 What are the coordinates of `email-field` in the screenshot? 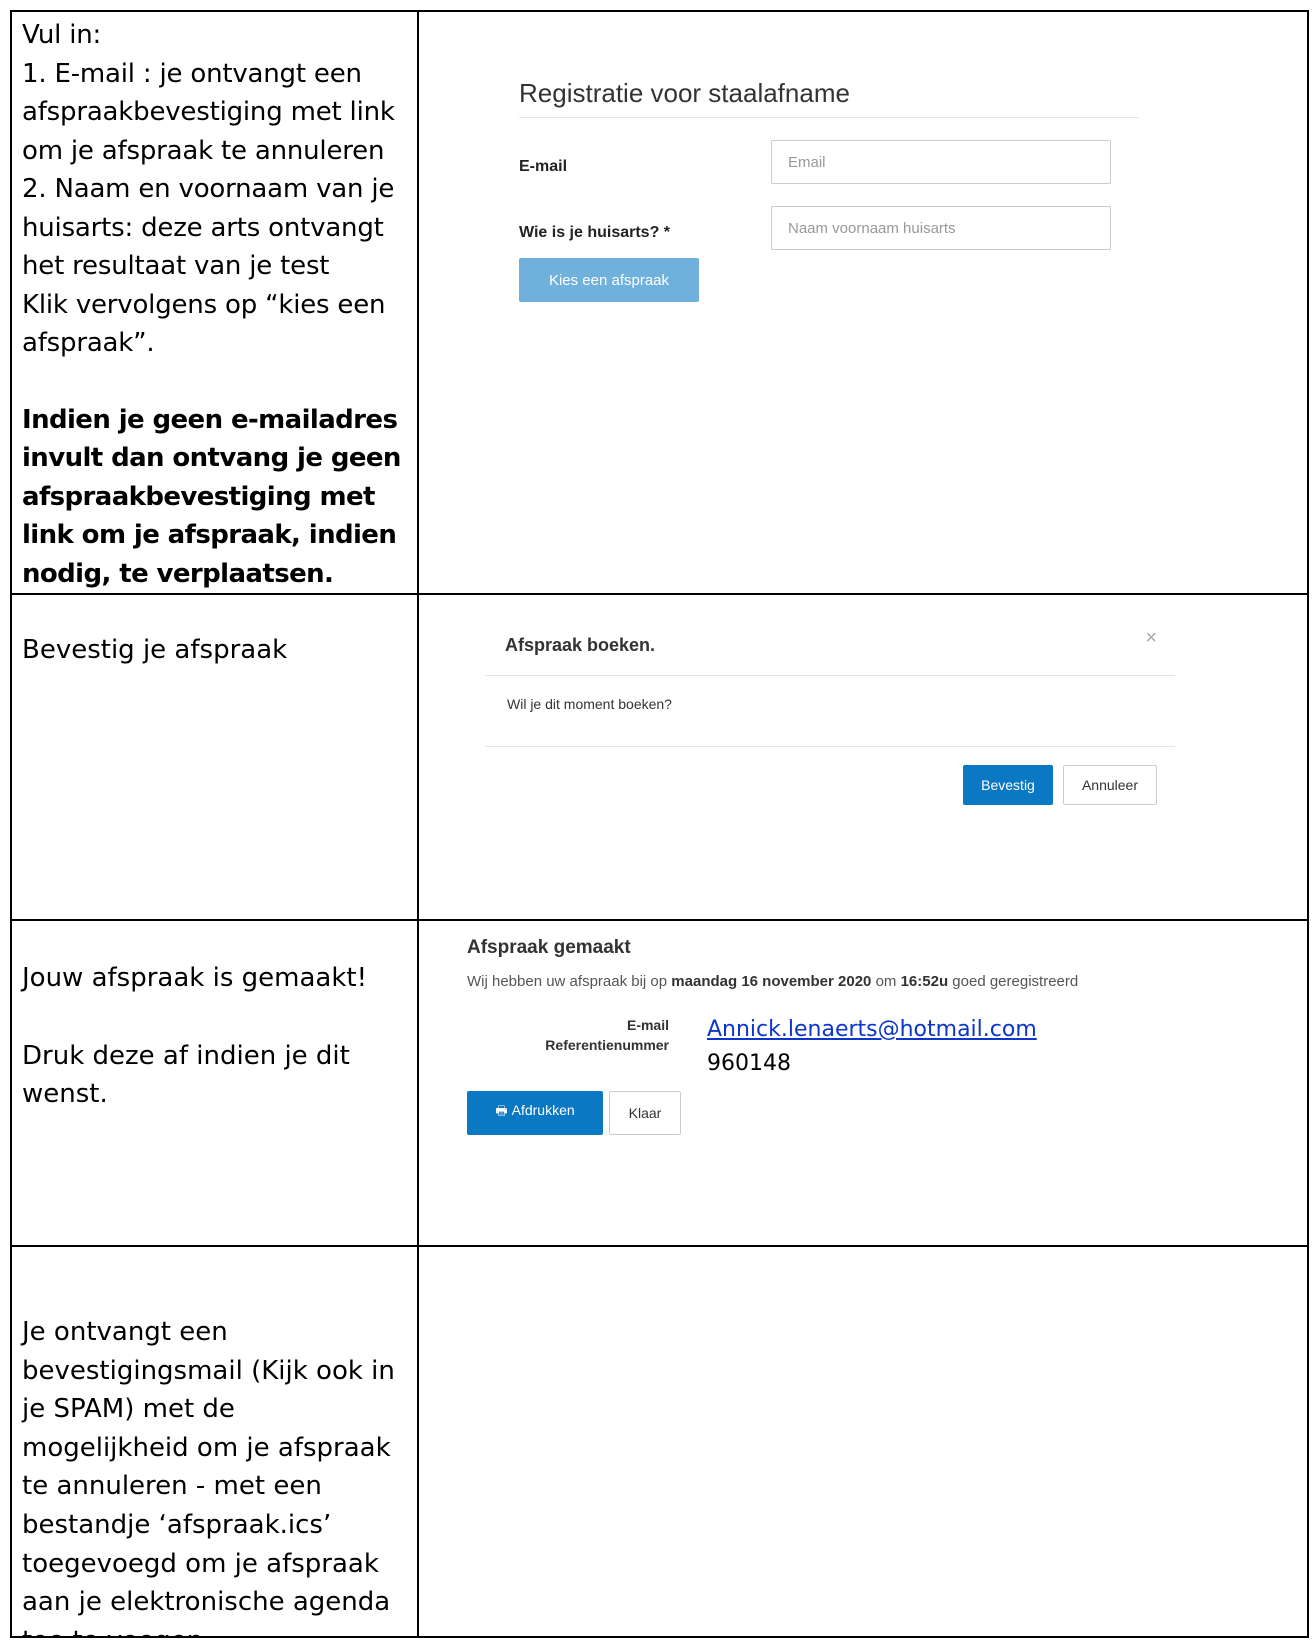 It's located at (941, 162).